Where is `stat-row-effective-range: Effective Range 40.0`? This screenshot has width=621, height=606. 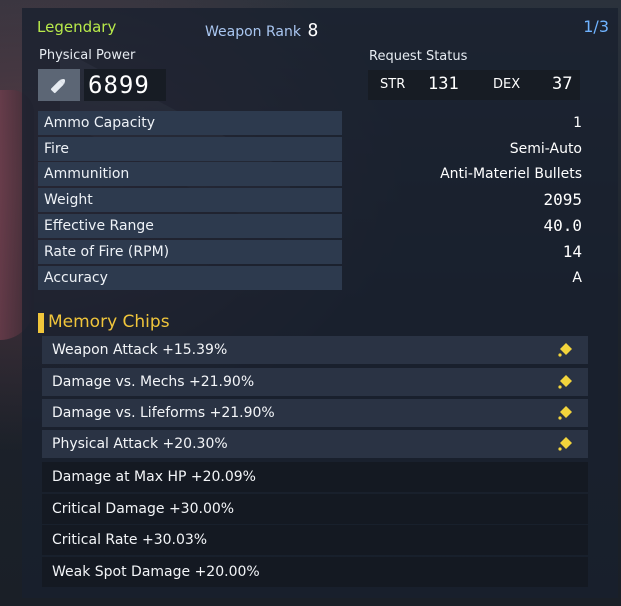 stat-row-effective-range: Effective Range 40.0 is located at coordinates (314, 226).